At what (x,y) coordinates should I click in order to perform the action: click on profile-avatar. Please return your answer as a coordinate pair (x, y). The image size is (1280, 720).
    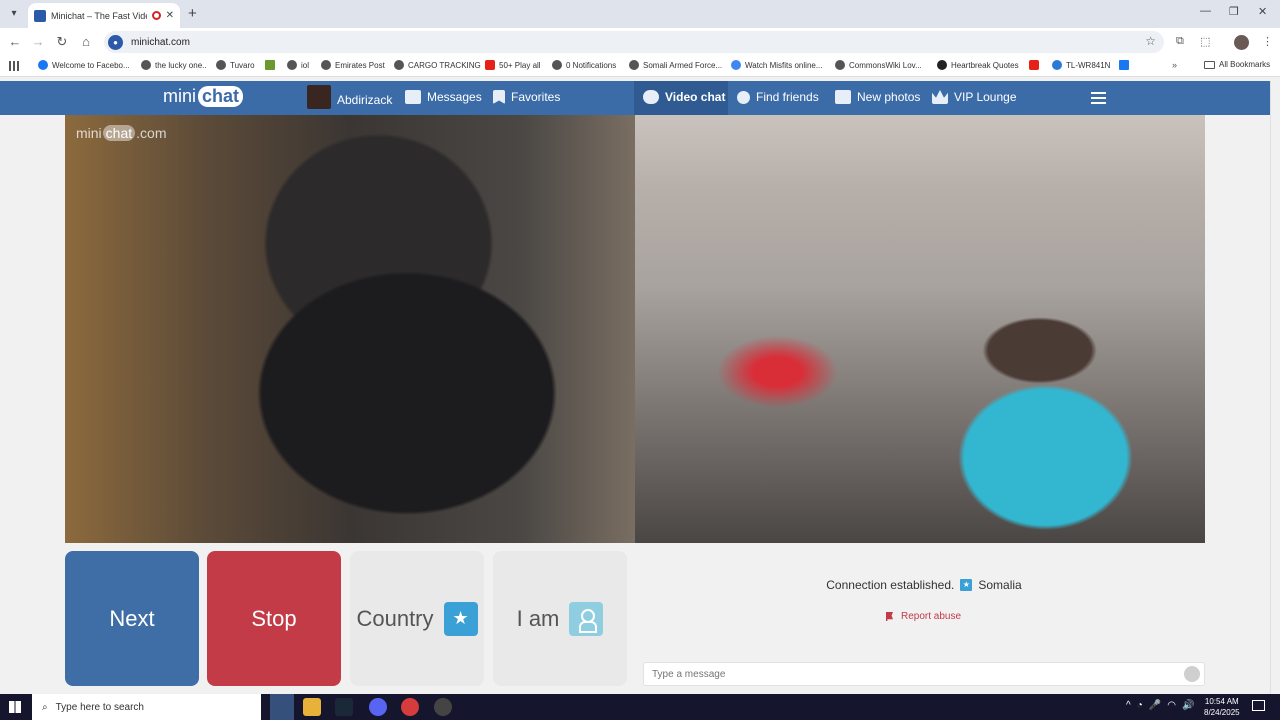
    Looking at the image, I should click on (1241, 42).